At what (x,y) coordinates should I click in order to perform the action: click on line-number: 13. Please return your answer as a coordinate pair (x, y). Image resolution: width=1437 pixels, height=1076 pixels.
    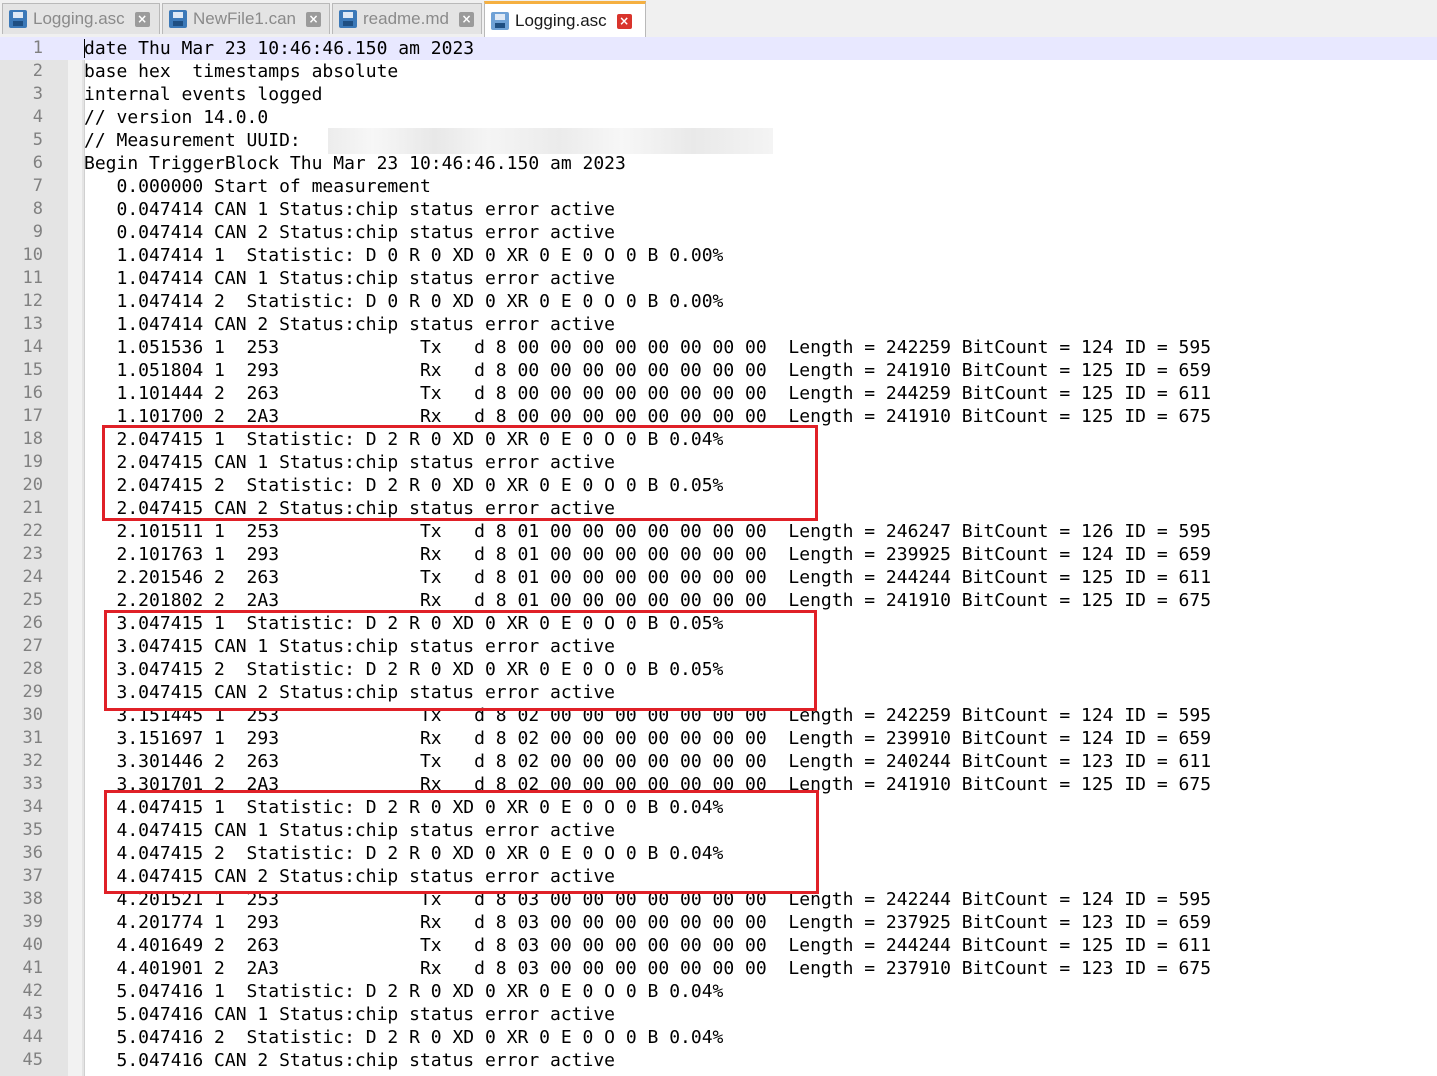
    Looking at the image, I should click on (32, 324).